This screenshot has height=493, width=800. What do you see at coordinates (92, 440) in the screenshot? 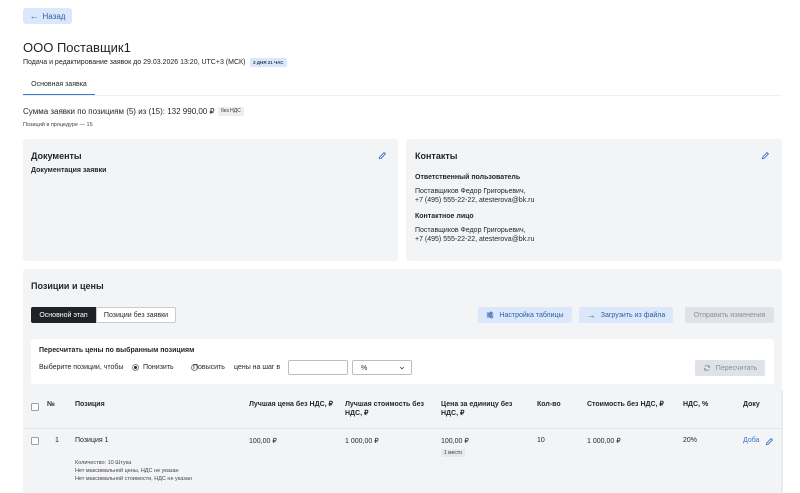
I see `row-position-name: Позиция 1` at bounding box center [92, 440].